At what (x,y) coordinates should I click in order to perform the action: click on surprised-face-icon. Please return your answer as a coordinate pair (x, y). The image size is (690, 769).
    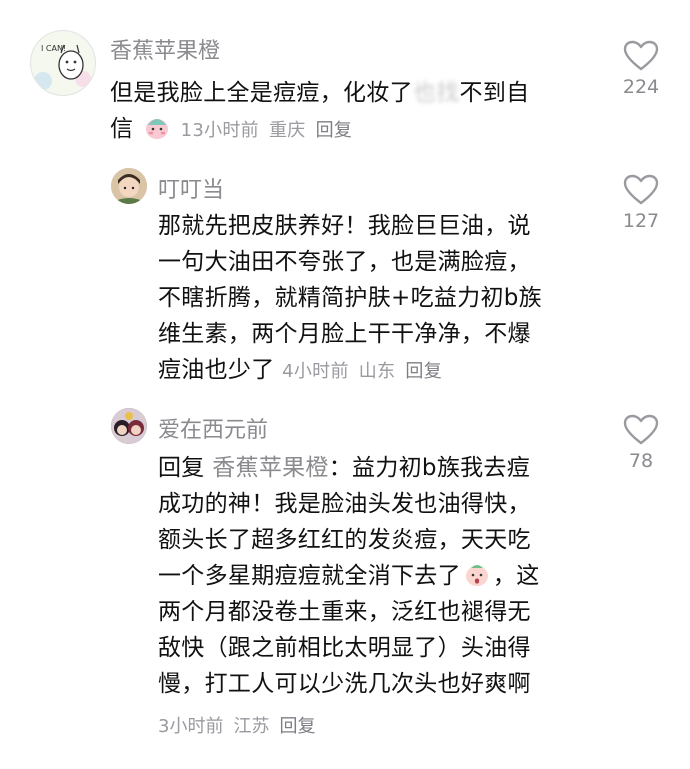
    Looking at the image, I should click on (477, 574).